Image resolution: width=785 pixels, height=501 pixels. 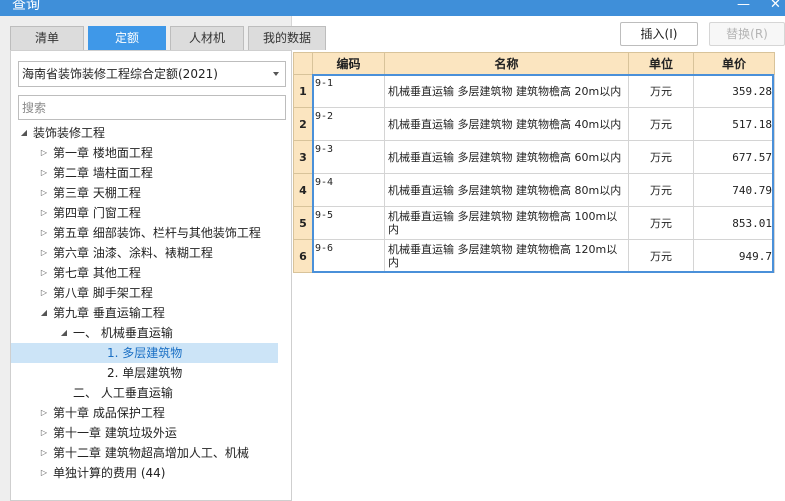 What do you see at coordinates (123, 333) in the screenshot?
I see `tree-node-label: 一、 机械垂直运输` at bounding box center [123, 333].